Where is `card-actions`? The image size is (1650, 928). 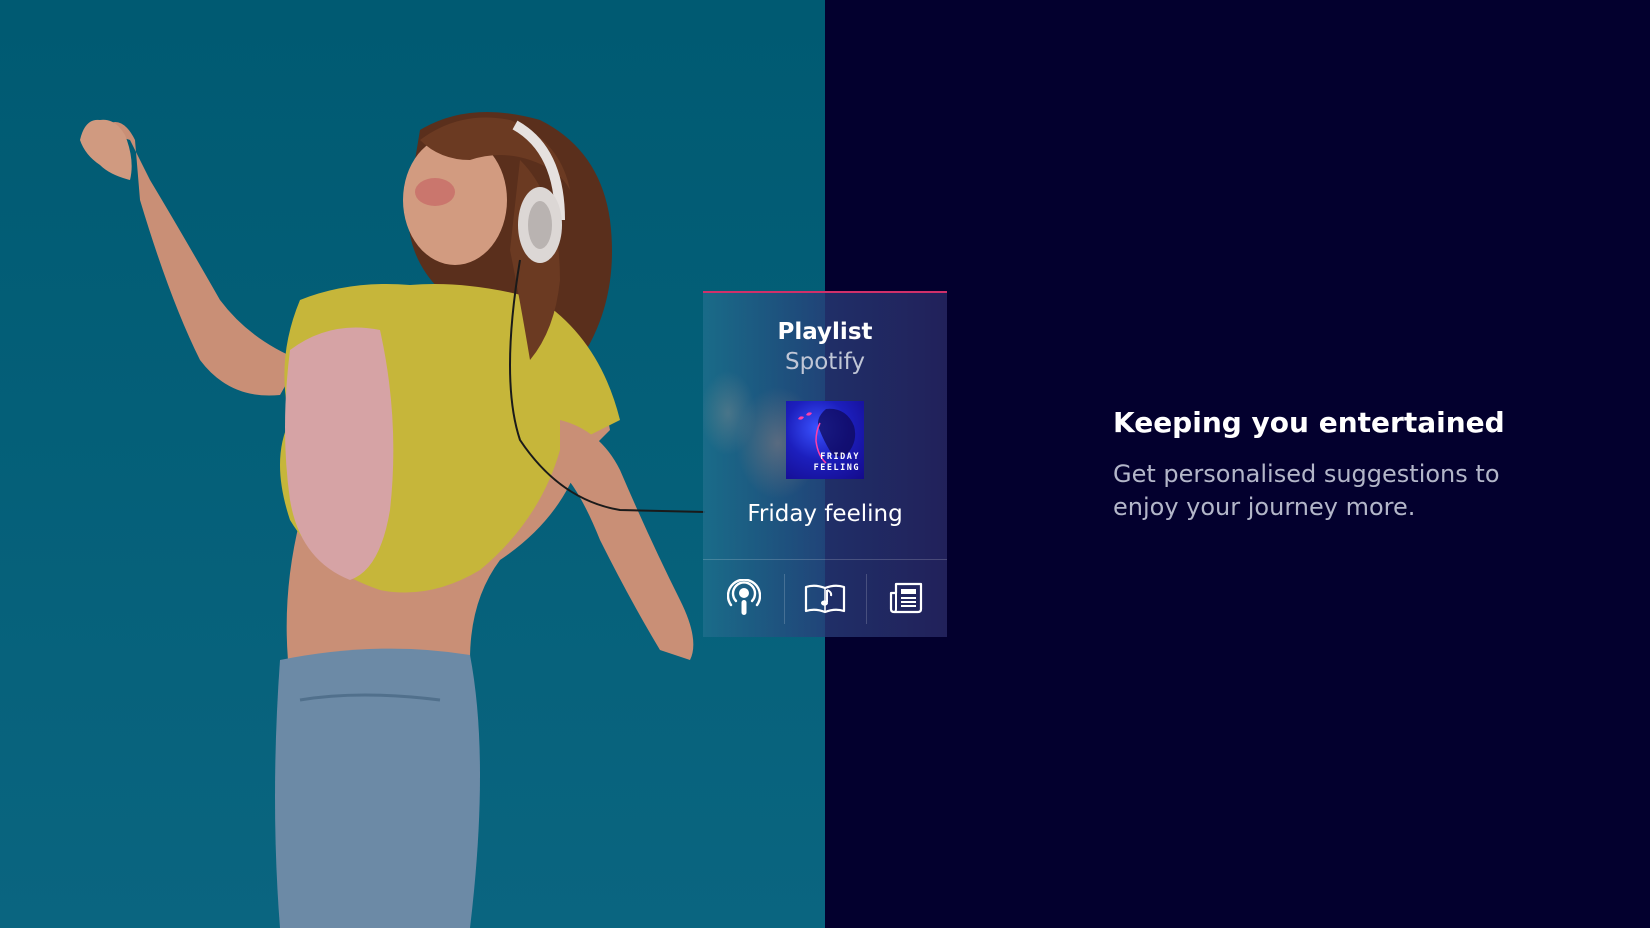
card-actions is located at coordinates (825, 598).